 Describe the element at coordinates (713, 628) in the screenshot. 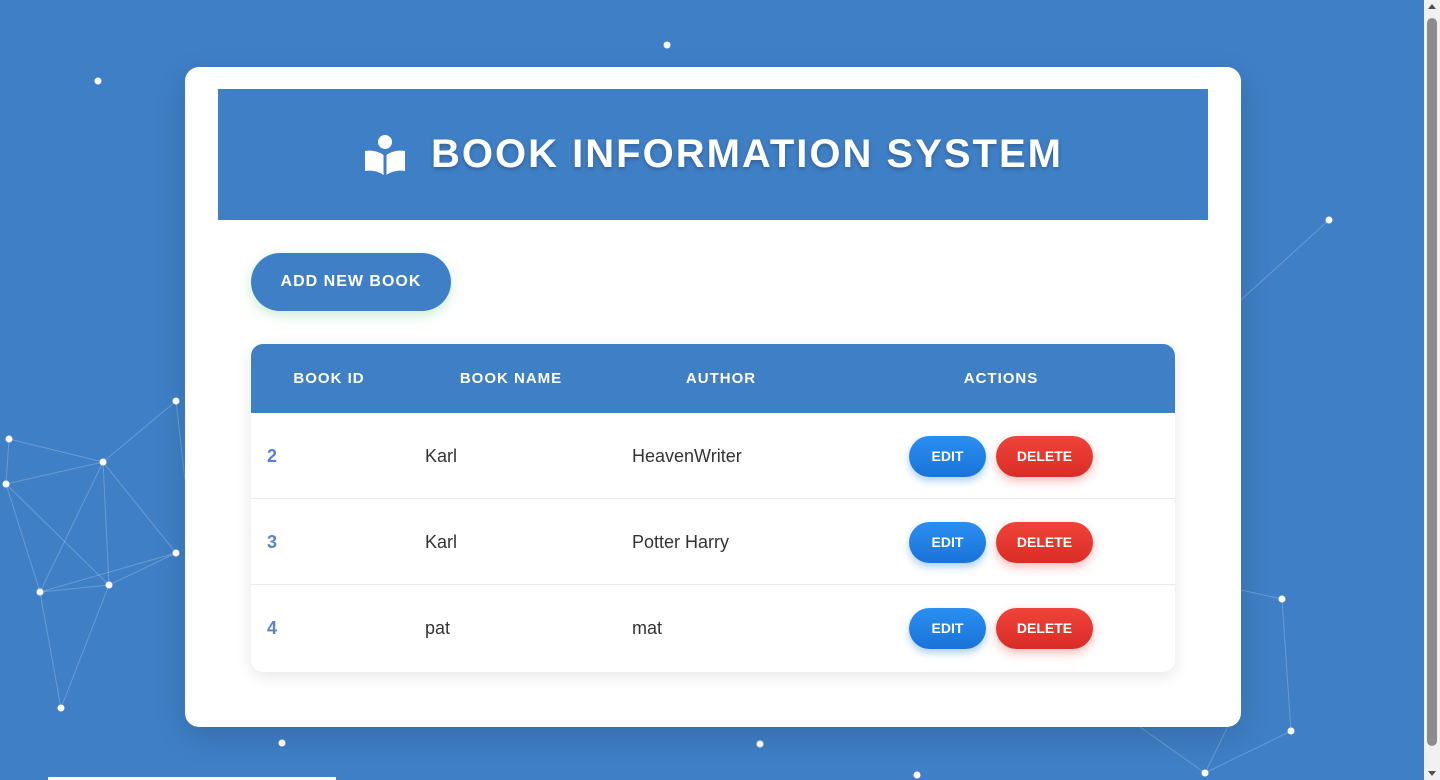

I see `table-row: 4 pat mat EDIT DELETE` at that location.